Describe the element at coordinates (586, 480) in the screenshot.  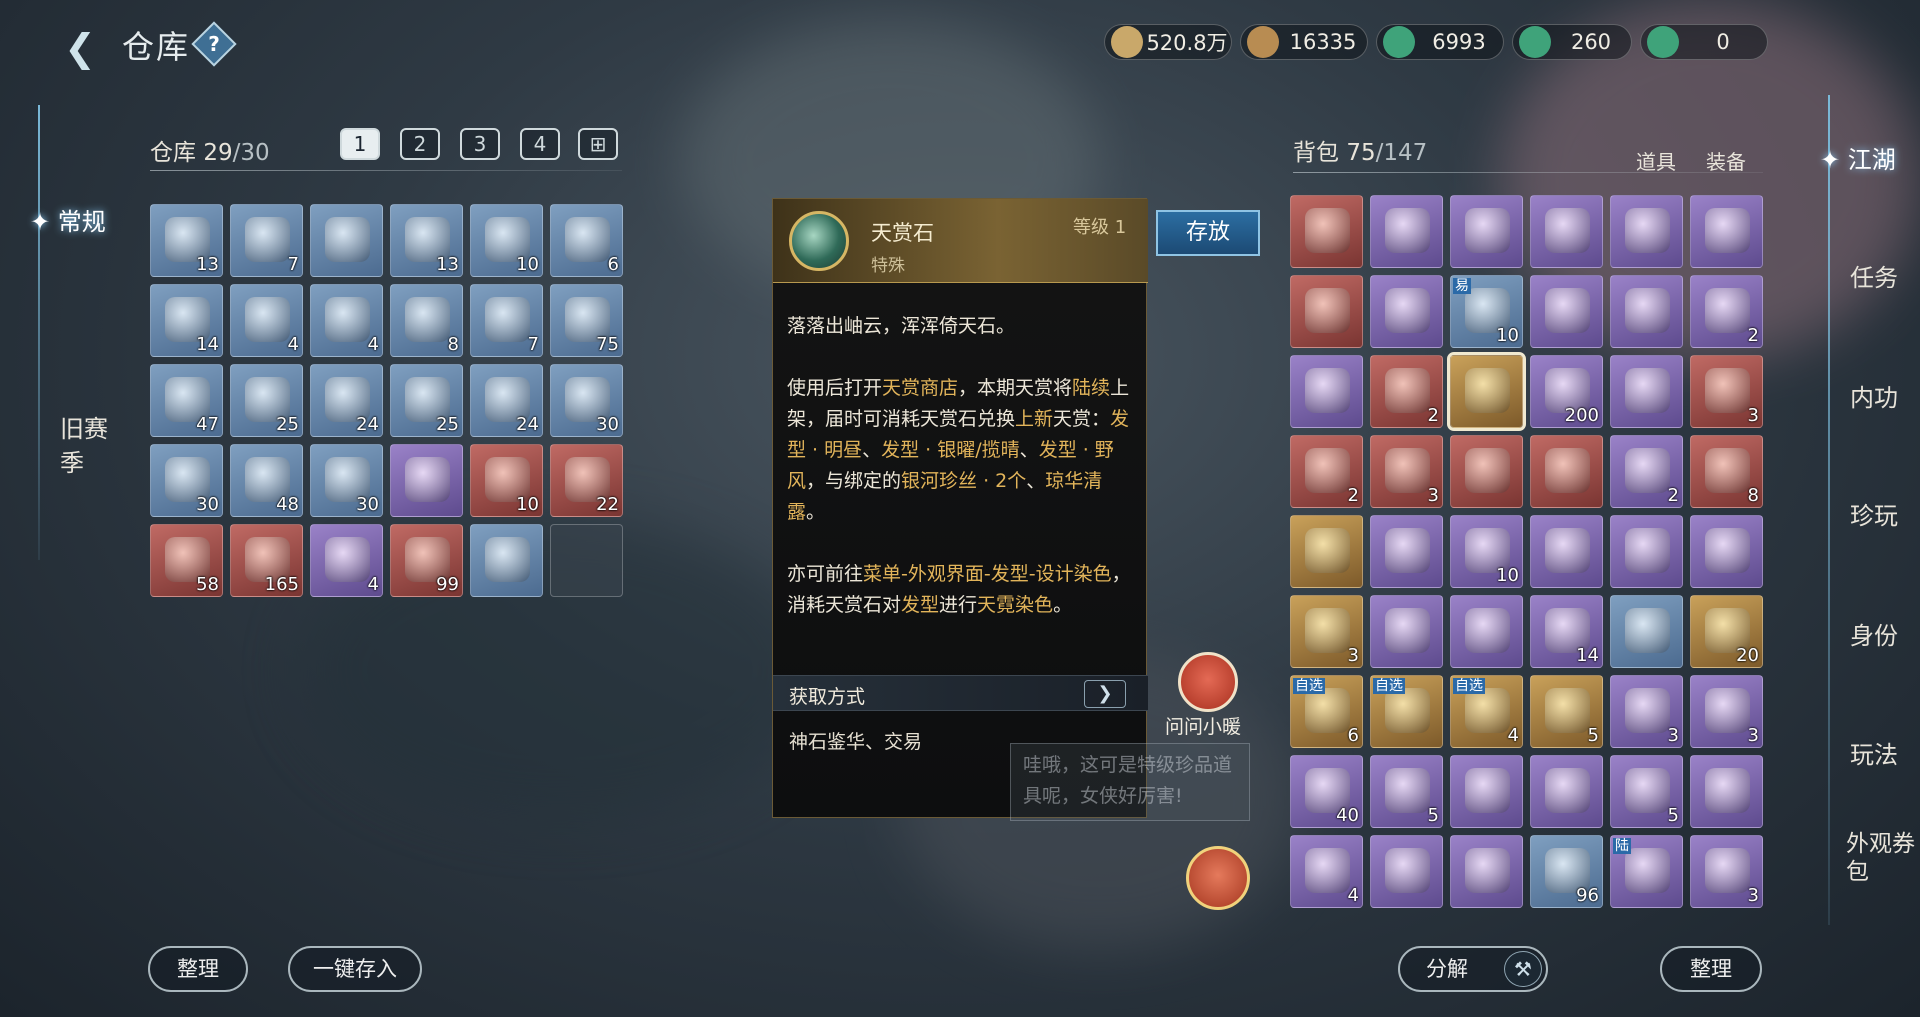
I see `warehouse-slot: 22` at that location.